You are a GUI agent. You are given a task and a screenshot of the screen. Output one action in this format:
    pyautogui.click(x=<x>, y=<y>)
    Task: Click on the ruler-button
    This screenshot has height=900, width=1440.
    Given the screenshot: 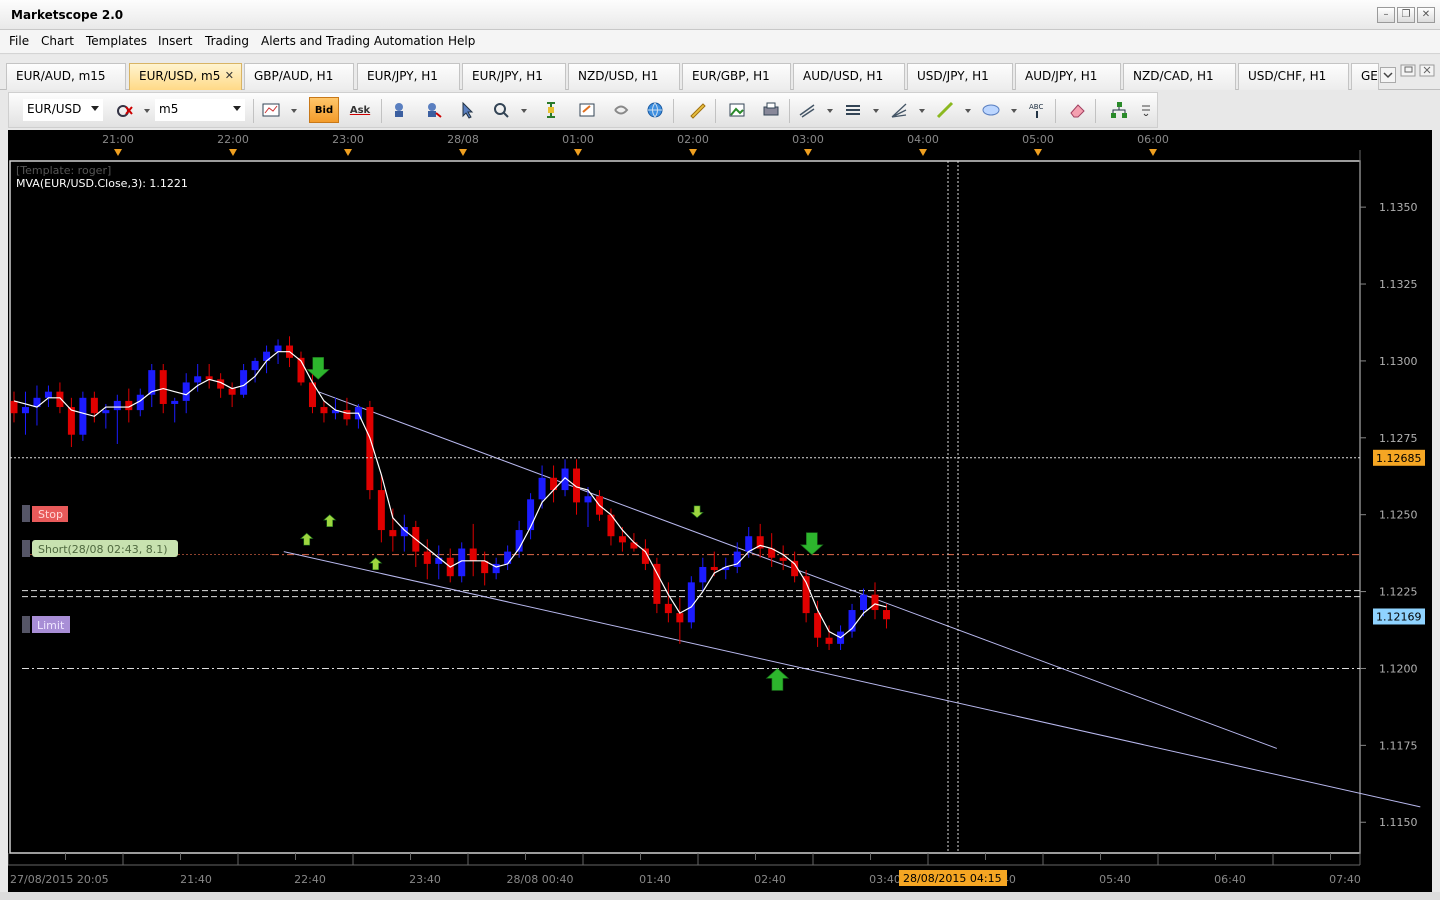 What is the action you would take?
    pyautogui.click(x=697, y=110)
    